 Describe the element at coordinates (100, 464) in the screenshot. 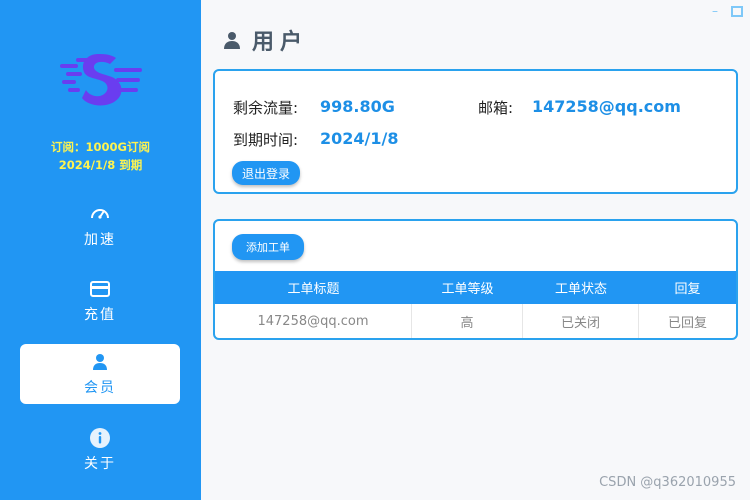

I see `nav-label-about: 关于` at that location.